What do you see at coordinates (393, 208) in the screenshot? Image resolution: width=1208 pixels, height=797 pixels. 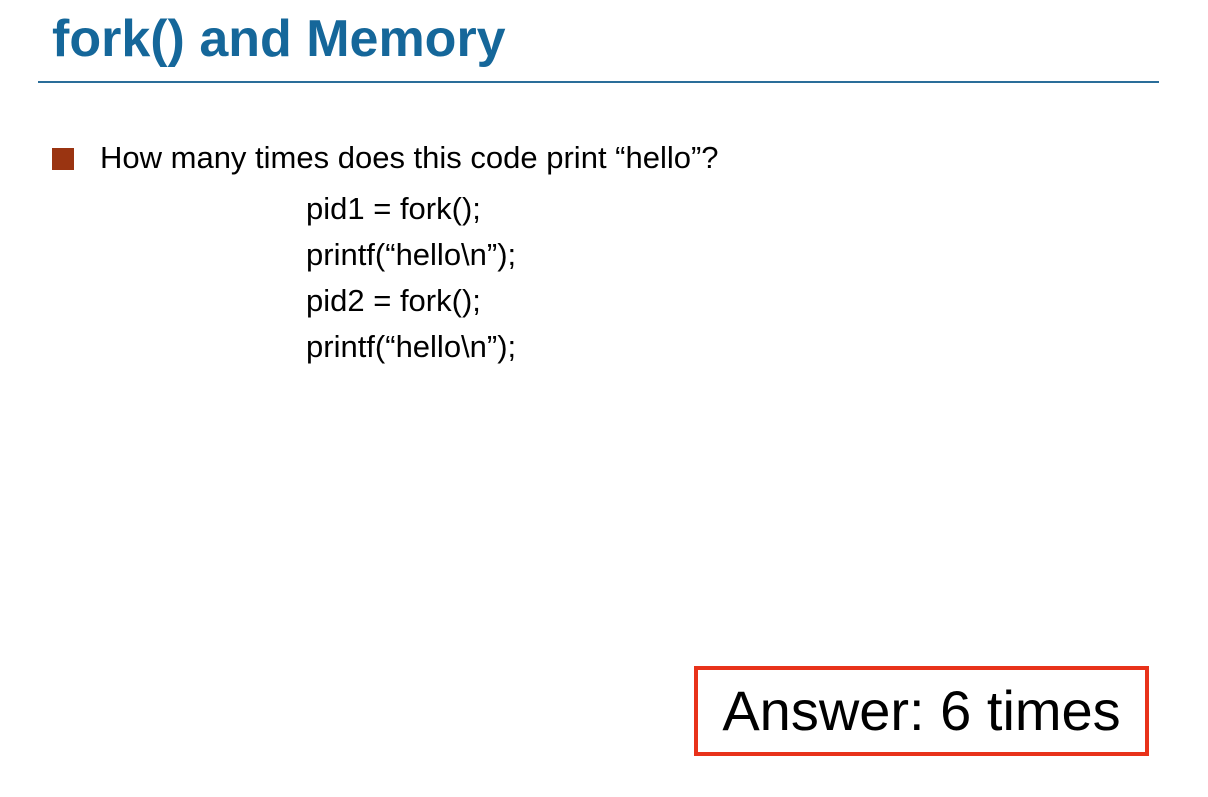 I see `code-line: pid1 = fork();` at bounding box center [393, 208].